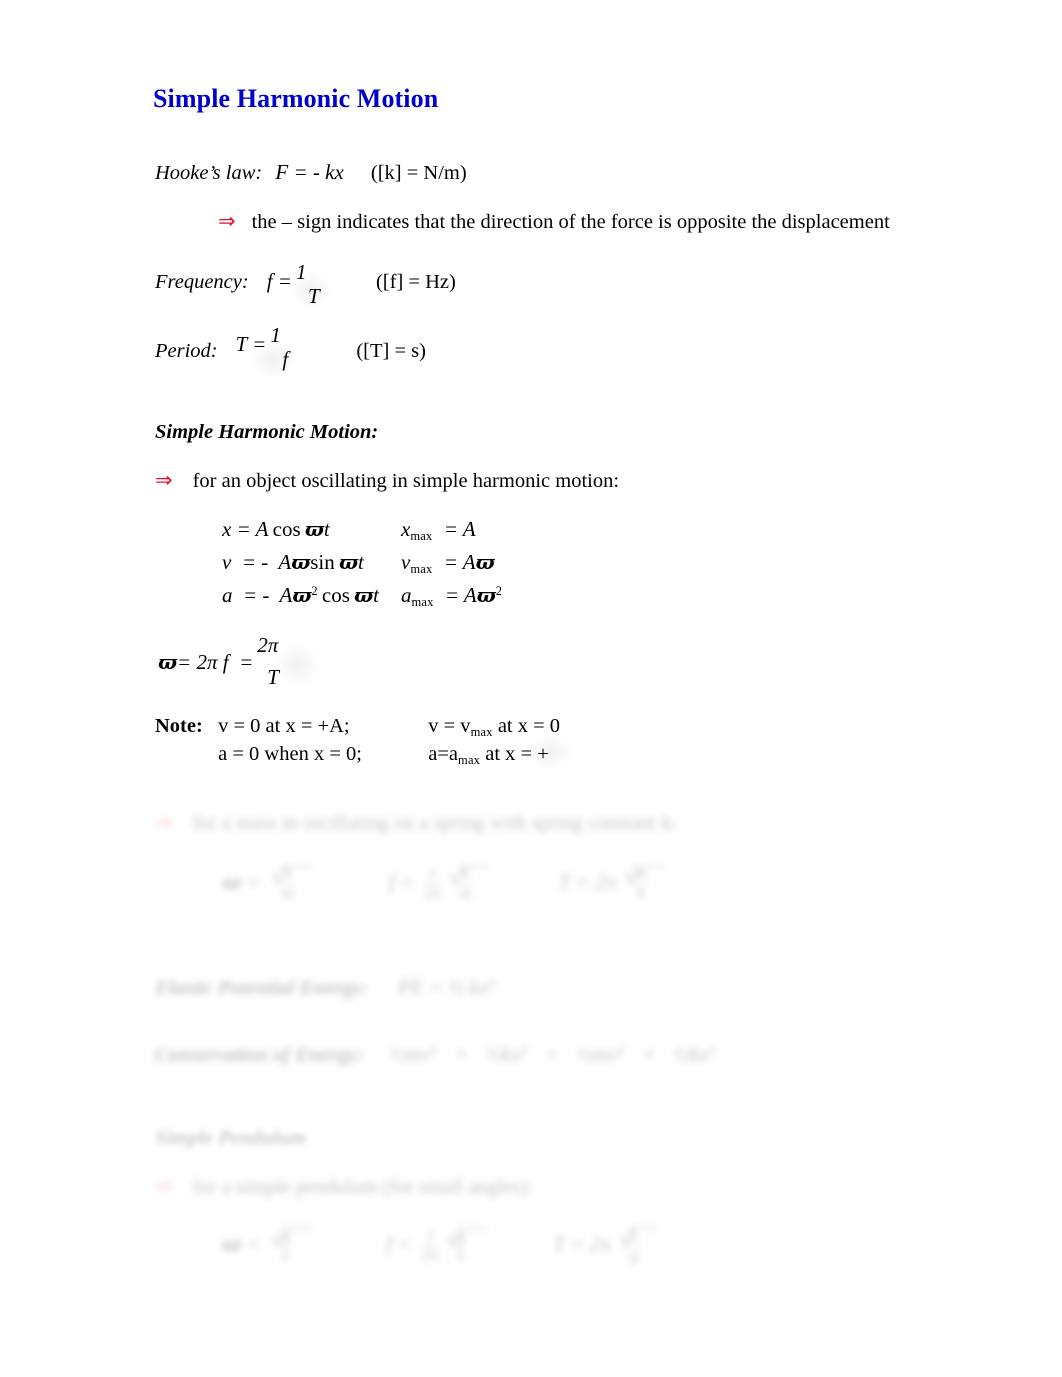 The image size is (1062, 1377). Describe the element at coordinates (506, 1054) in the screenshot. I see `conservation-term: ½kx²` at that location.